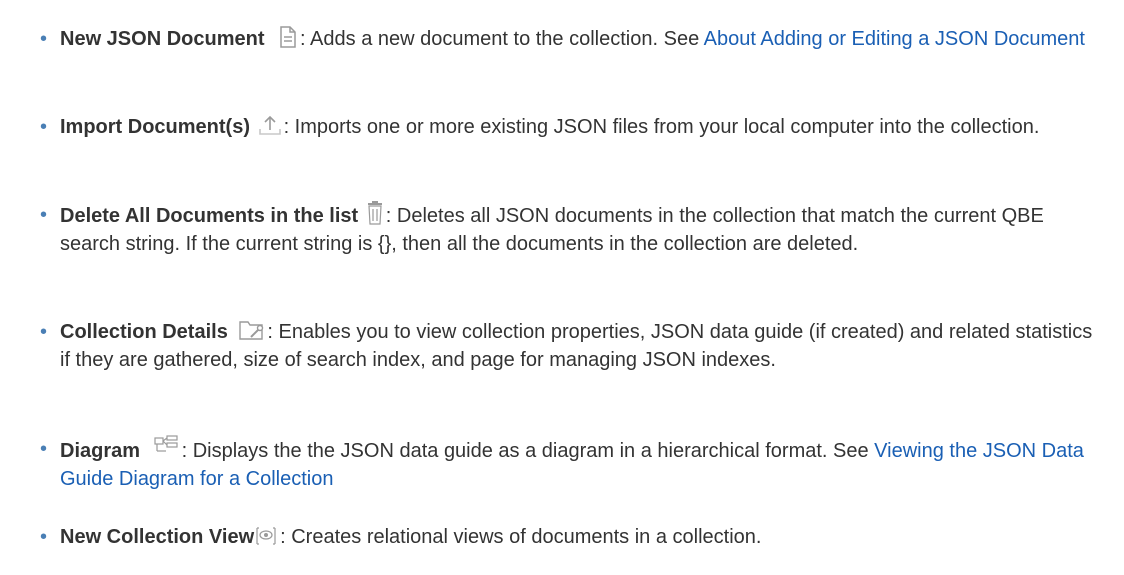 This screenshot has height=575, width=1124. Describe the element at coordinates (288, 37) in the screenshot. I see `new-document-icon` at that location.